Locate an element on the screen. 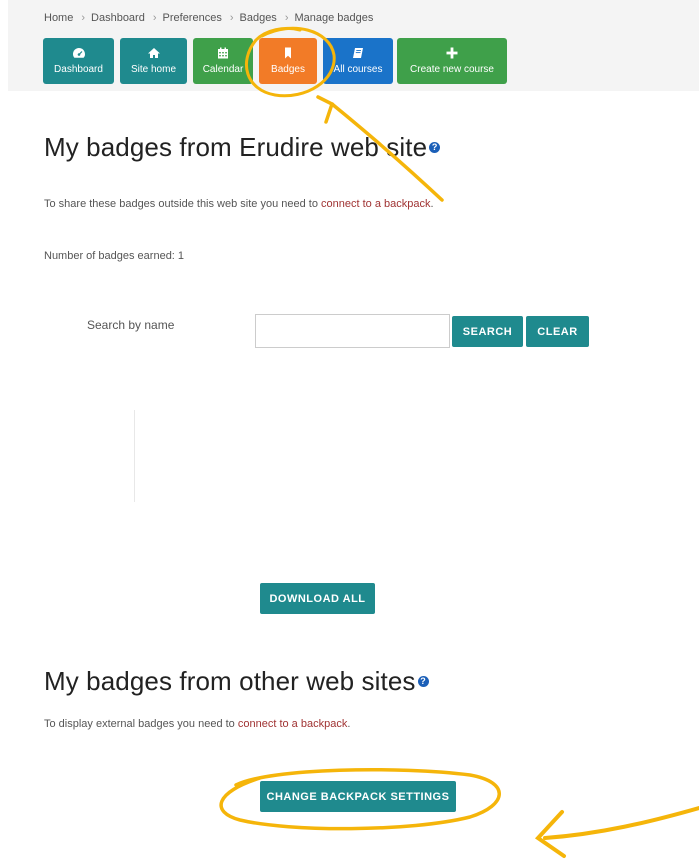 Image resolution: width=699 pixels, height=859 pixels. page-title: My badges from Erudire web site? is located at coordinates (242, 147).